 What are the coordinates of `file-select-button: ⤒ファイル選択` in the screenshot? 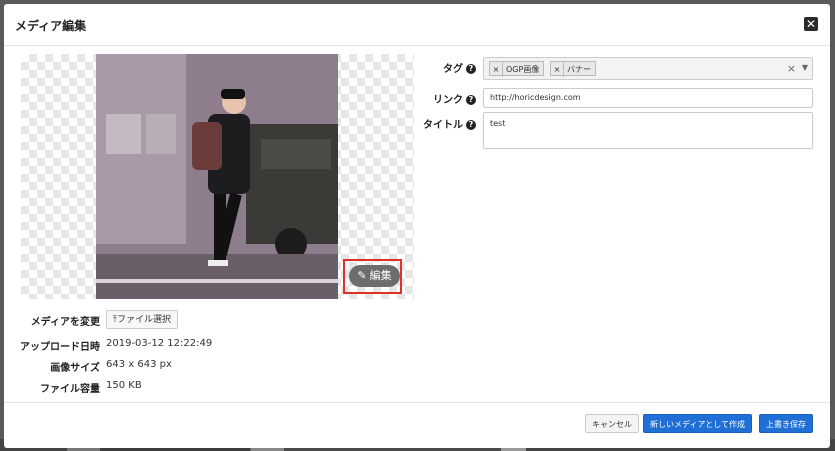 It's located at (142, 319).